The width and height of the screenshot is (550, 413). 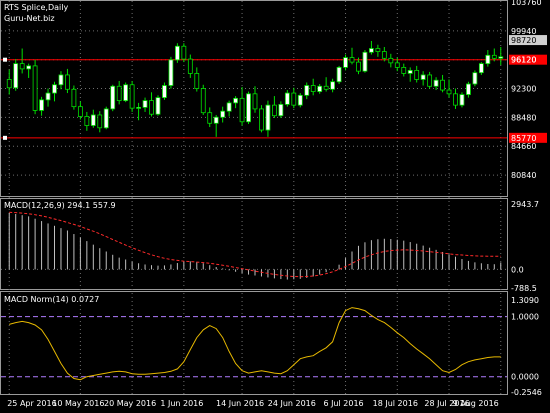 I want to click on norm-y-tick-label: 1.3090, so click(x=525, y=300).